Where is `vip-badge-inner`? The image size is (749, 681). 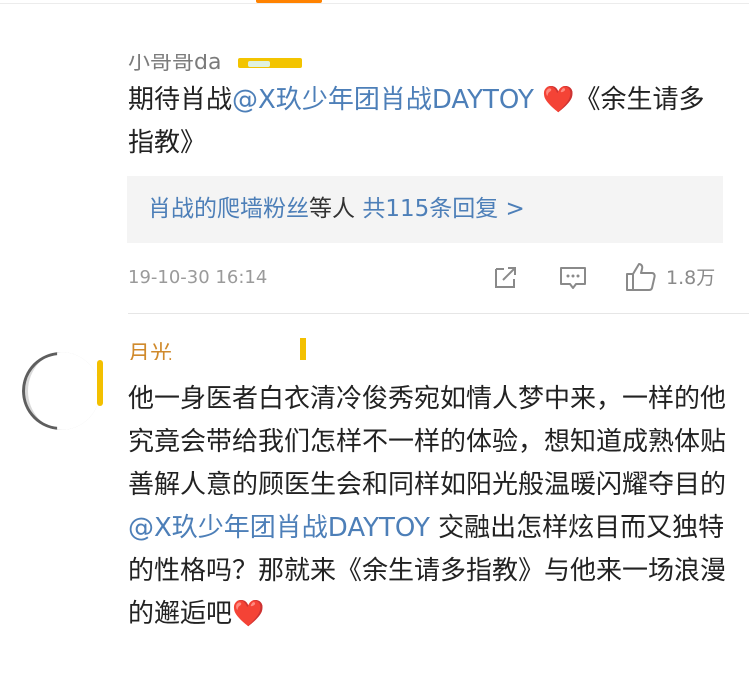 vip-badge-inner is located at coordinates (259, 64).